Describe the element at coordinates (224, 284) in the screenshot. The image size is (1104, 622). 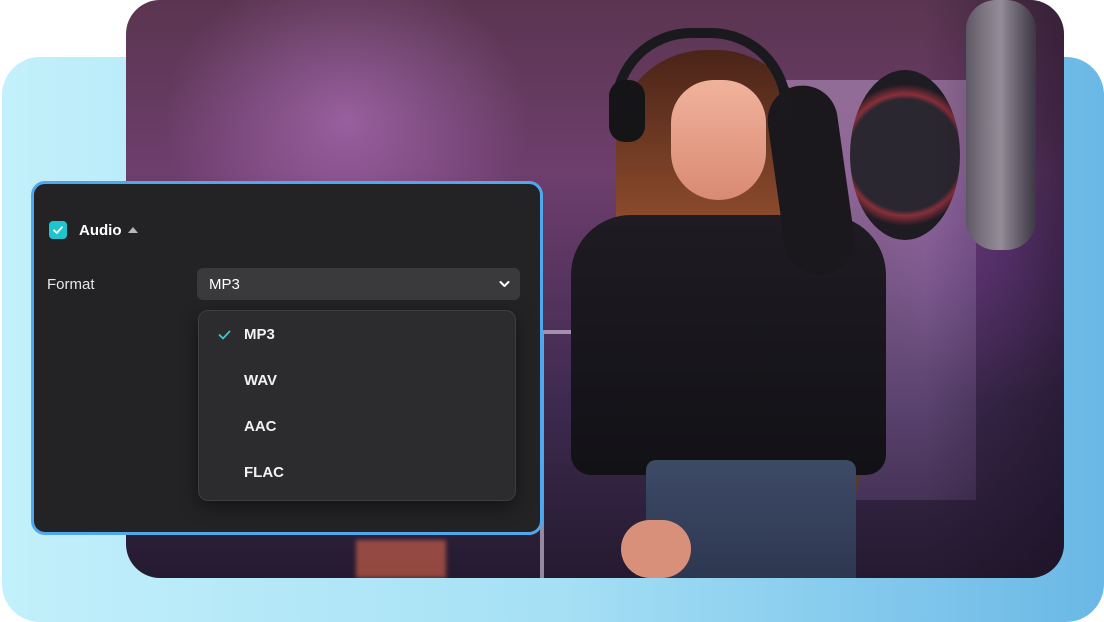
I see `format-select-value: MP3` at that location.